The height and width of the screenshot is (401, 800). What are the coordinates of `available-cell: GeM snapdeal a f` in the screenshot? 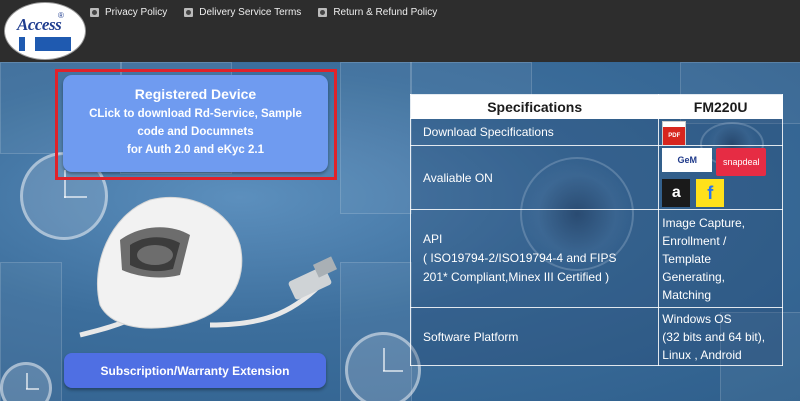 It's located at (720, 177).